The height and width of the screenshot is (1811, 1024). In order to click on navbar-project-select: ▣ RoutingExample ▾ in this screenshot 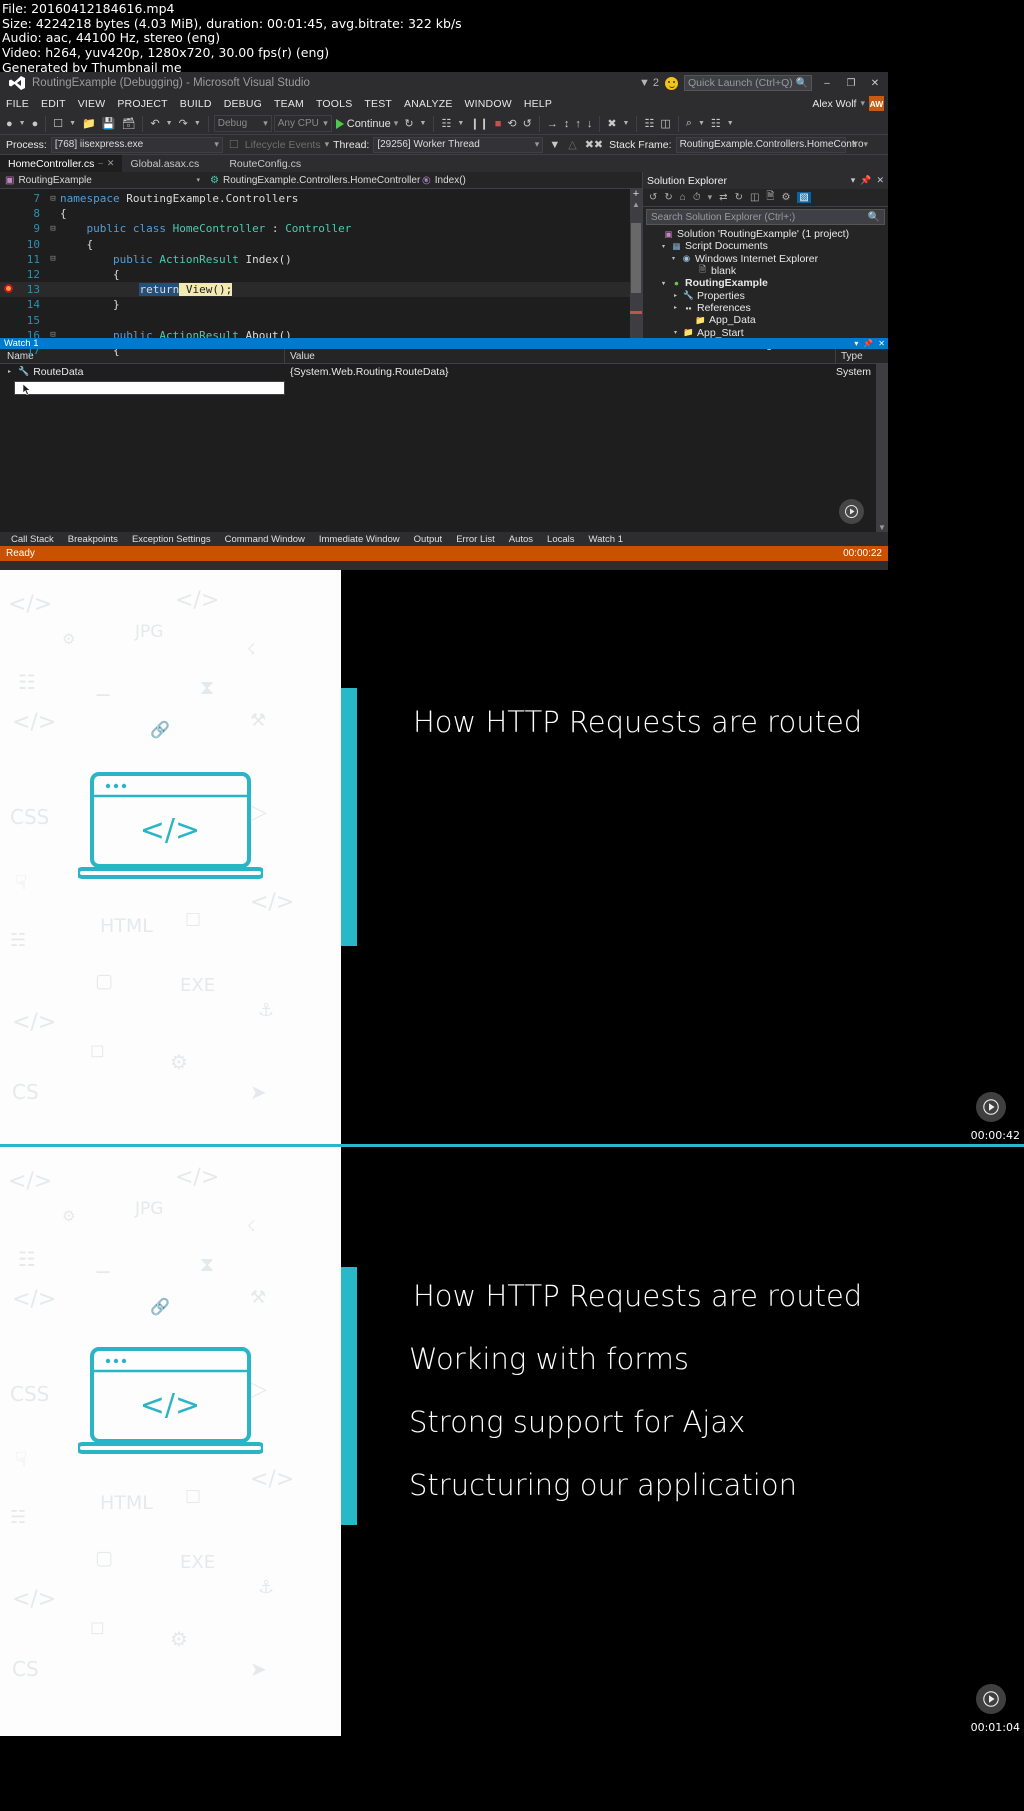, I will do `click(102, 180)`.